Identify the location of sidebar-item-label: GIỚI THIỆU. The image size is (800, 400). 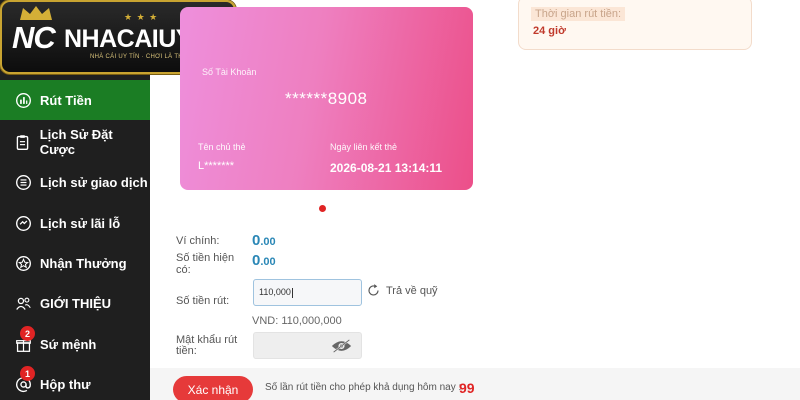
(76, 303).